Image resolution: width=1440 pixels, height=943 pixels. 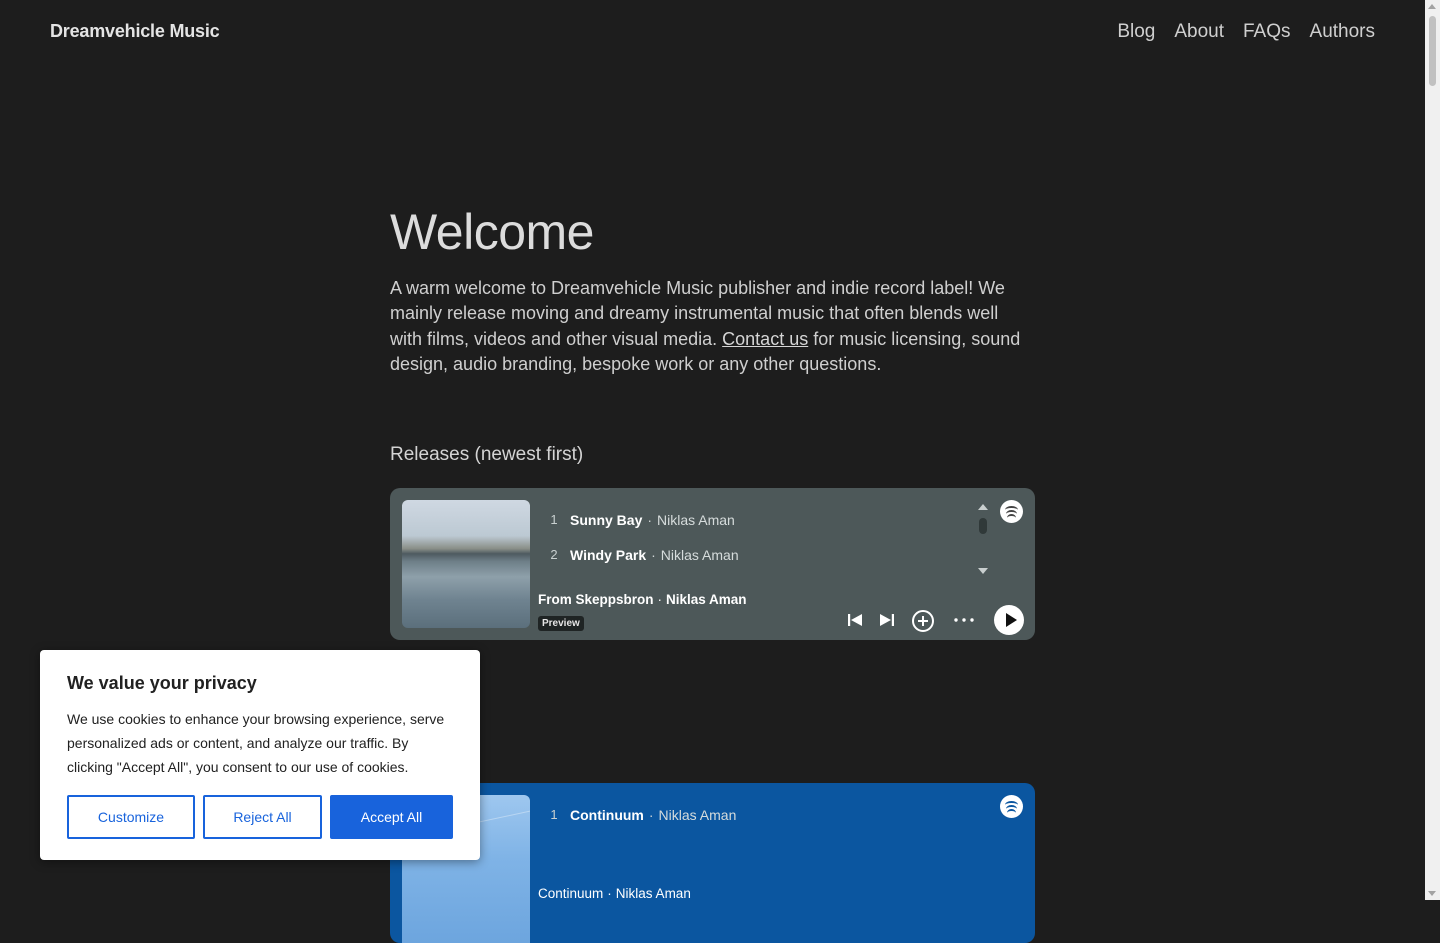 I want to click on more-horizontal-icon, so click(x=964, y=620).